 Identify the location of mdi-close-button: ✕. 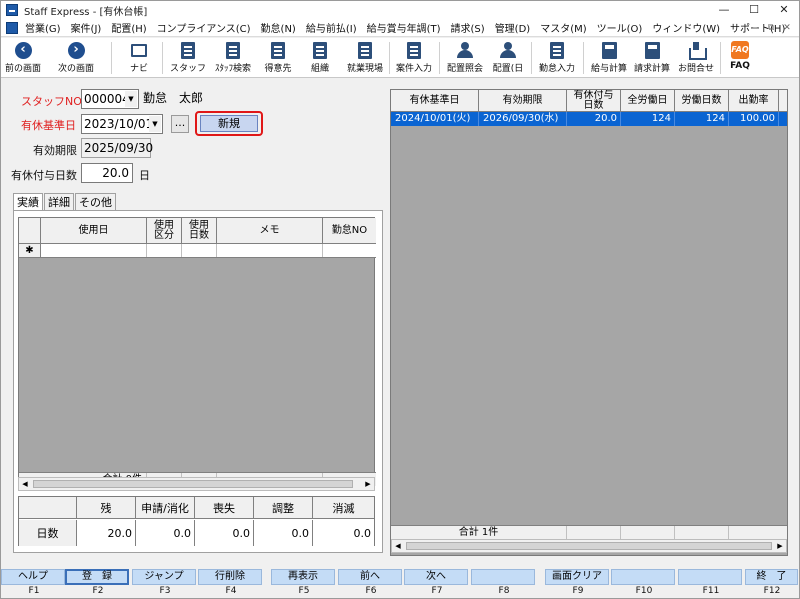
(787, 28).